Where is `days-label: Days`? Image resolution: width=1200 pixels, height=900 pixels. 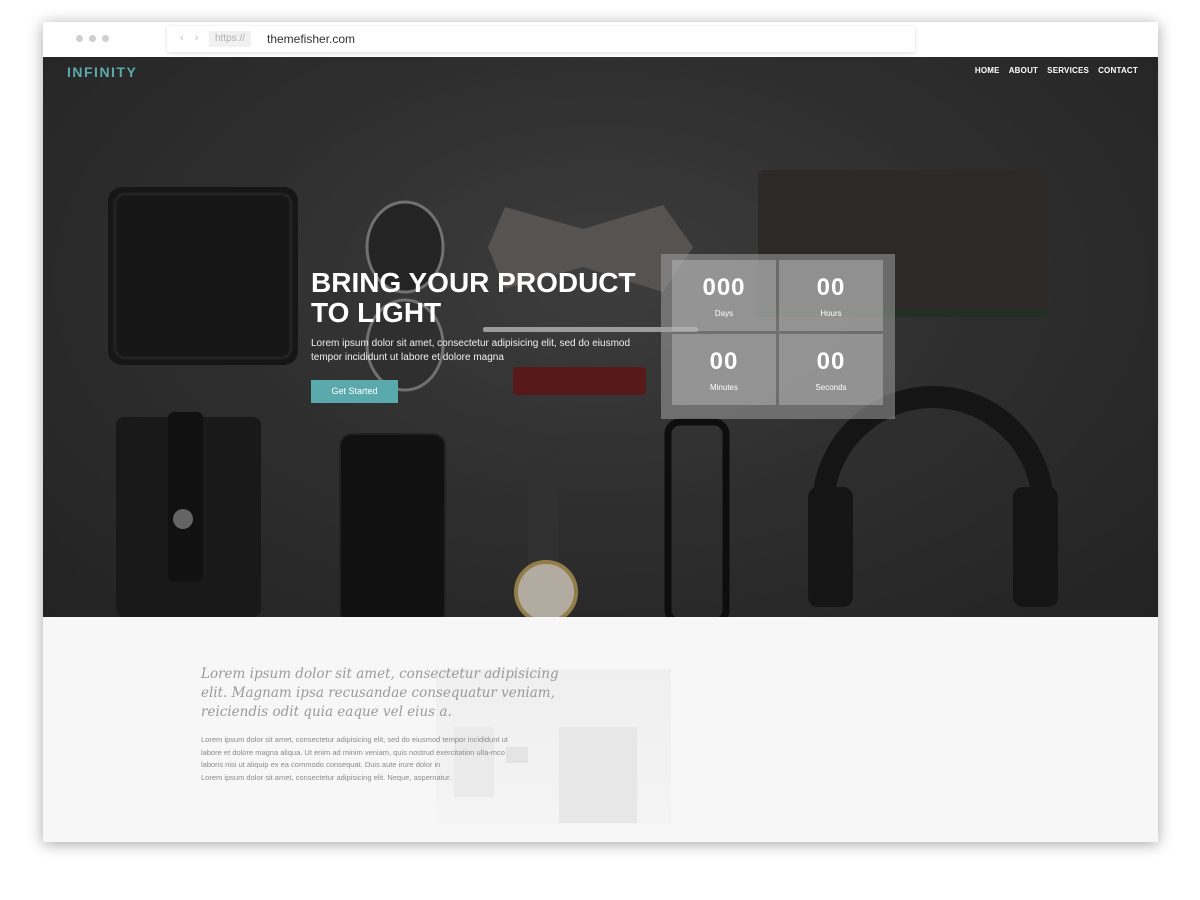
days-label: Days is located at coordinates (724, 313).